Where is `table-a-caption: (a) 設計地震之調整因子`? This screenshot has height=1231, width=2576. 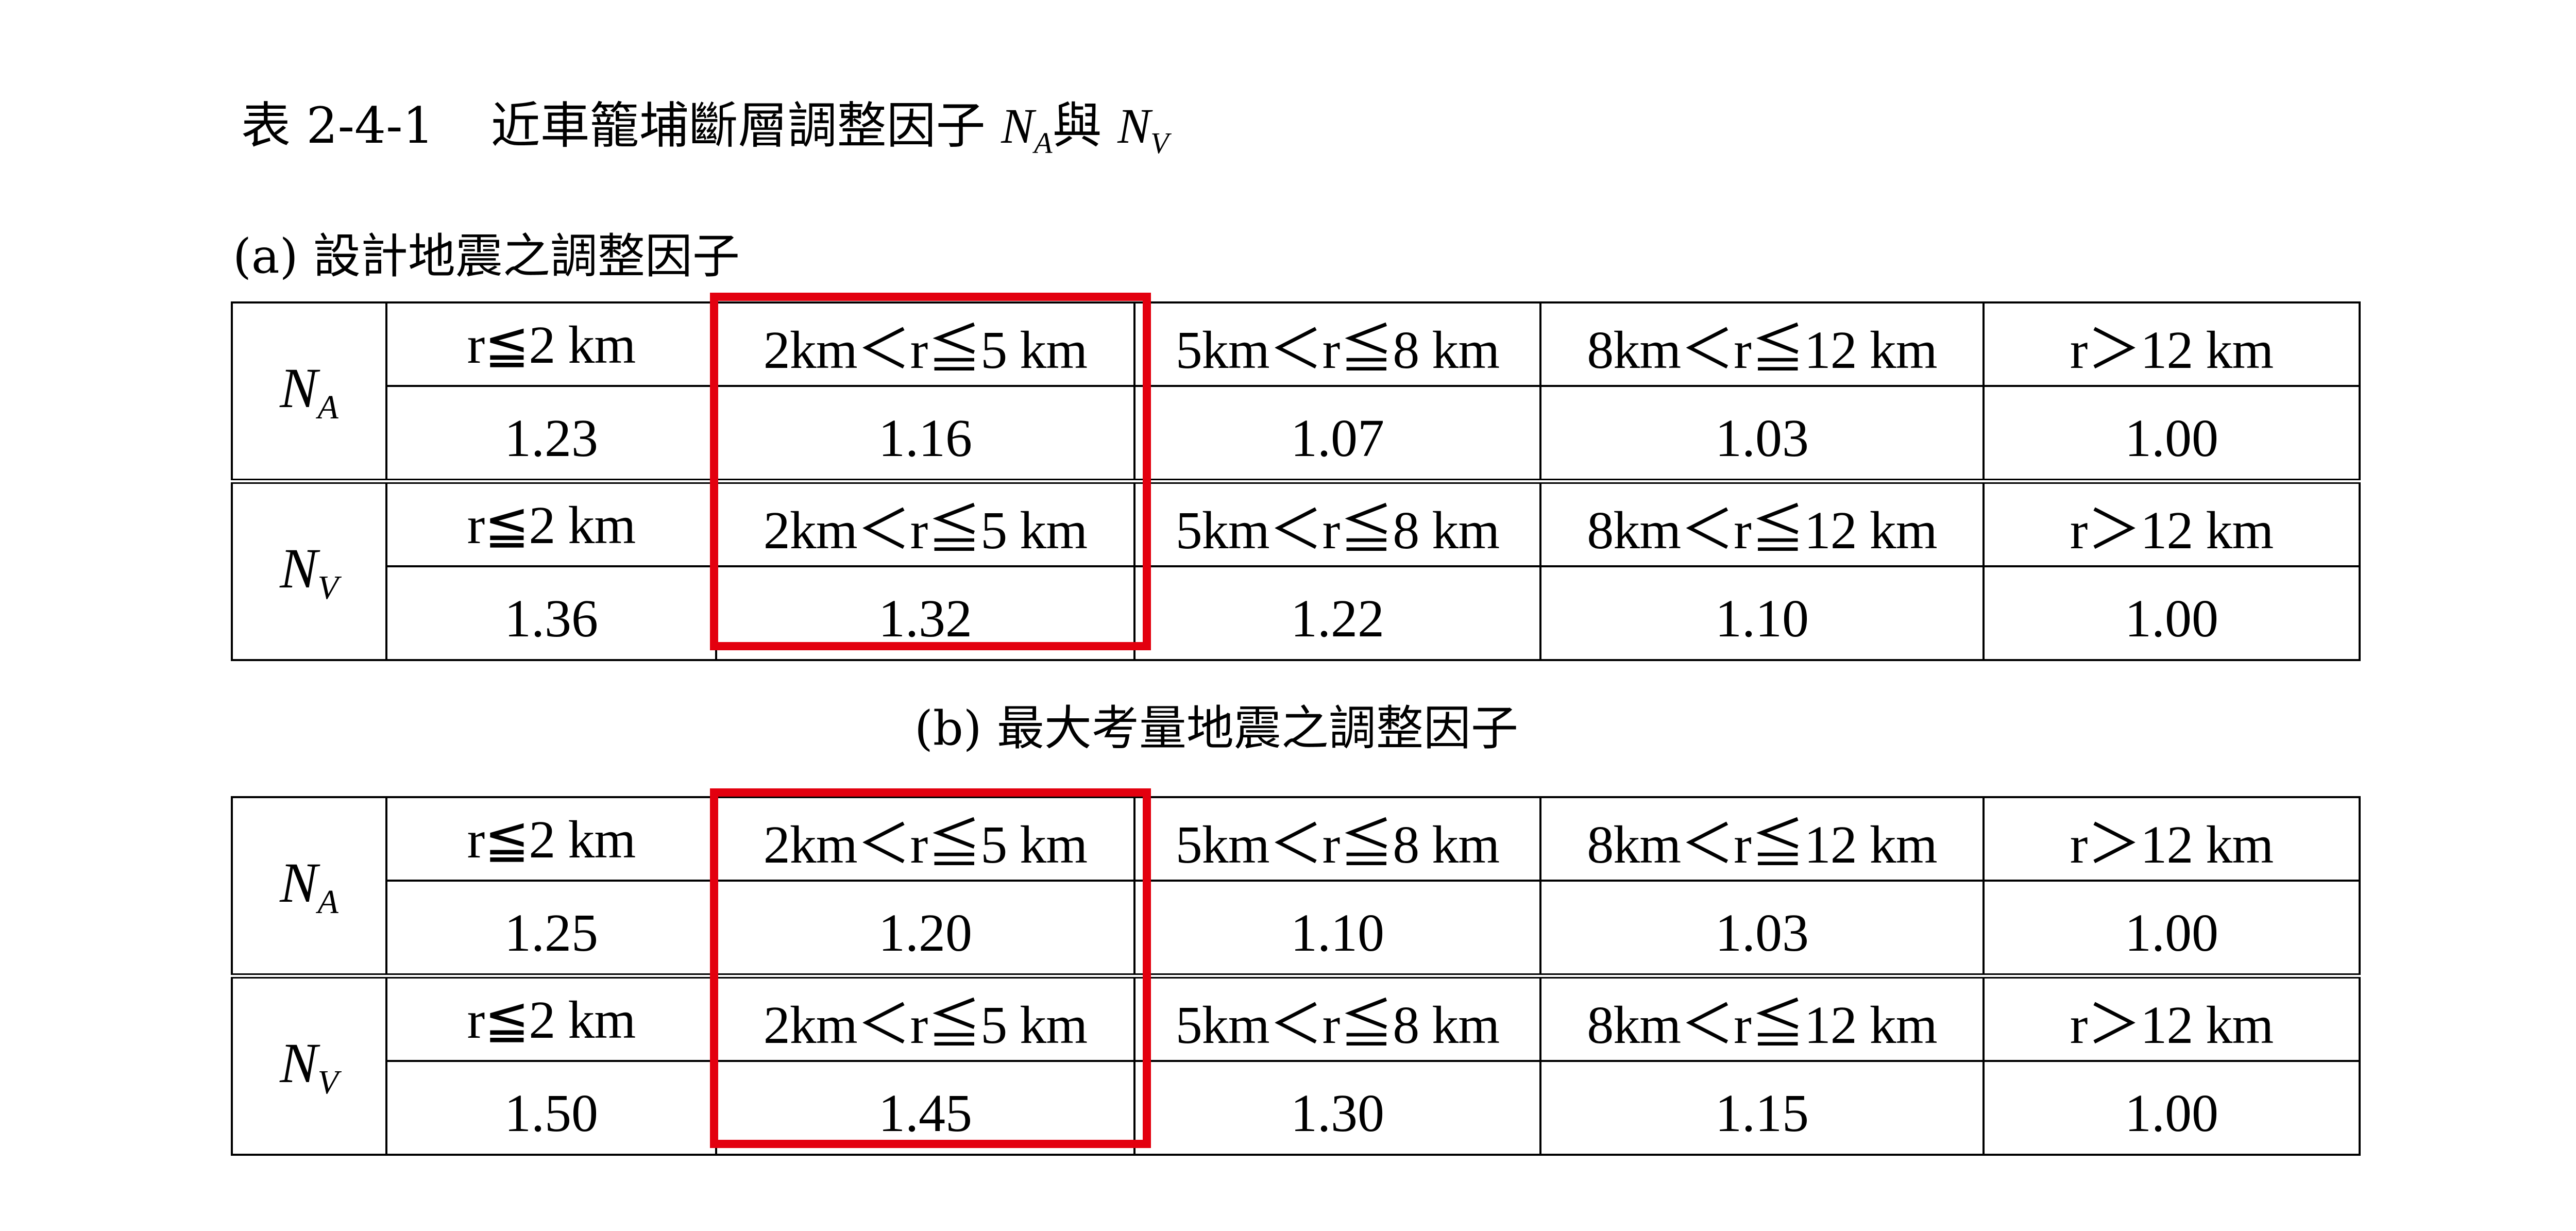 table-a-caption: (a) 設計地震之調整因子 is located at coordinates (486, 256).